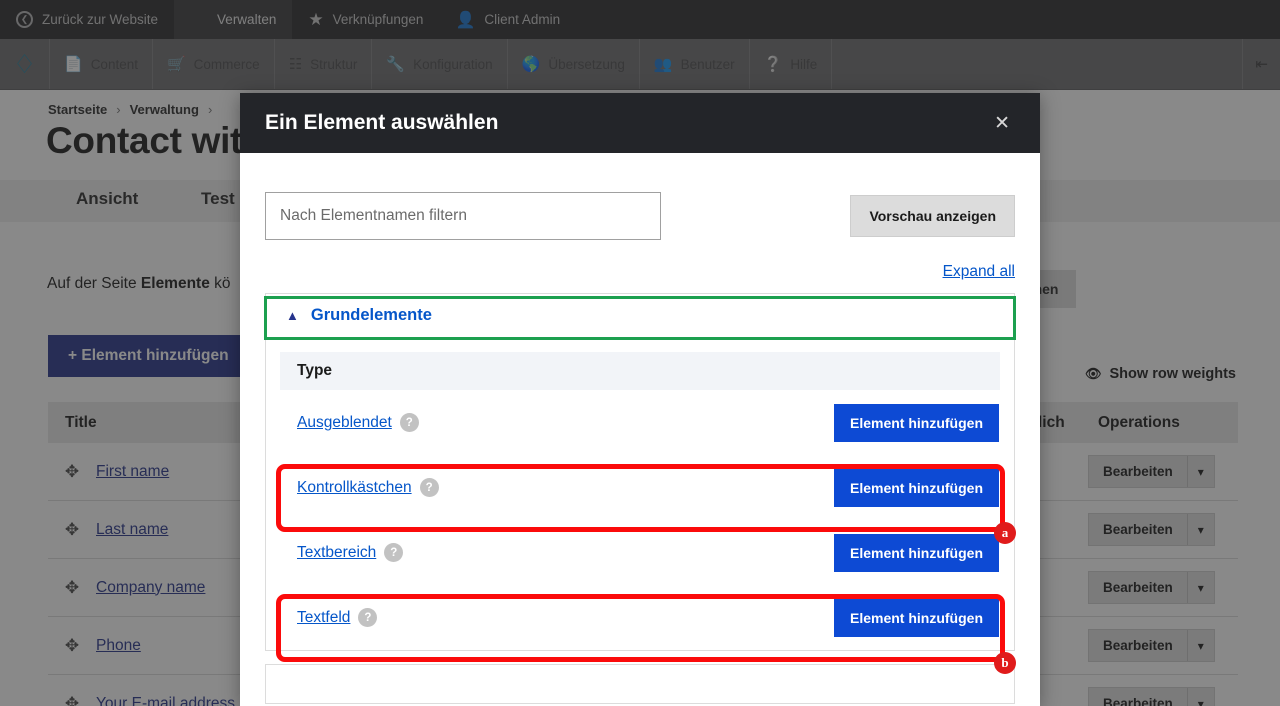 The width and height of the screenshot is (1280, 706). Describe the element at coordinates (916, 552) in the screenshot. I see `add-element-button-textbereich: Element hinzufügen` at that location.